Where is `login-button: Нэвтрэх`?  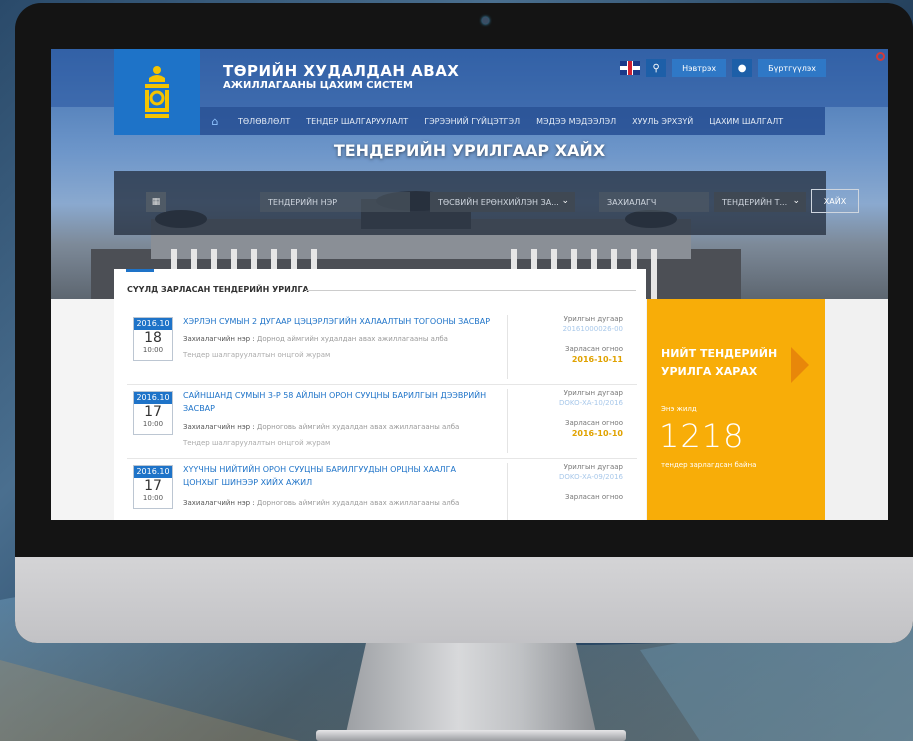 login-button: Нэвтрэх is located at coordinates (699, 68).